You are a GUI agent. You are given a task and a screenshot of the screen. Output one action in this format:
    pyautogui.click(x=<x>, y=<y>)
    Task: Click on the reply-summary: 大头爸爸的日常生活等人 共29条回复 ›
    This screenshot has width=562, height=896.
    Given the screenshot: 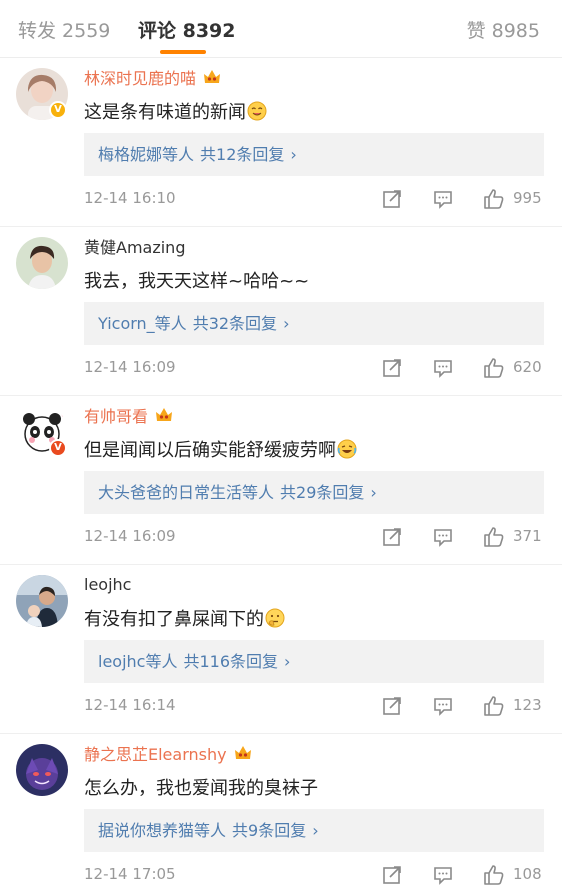 What is the action you would take?
    pyautogui.click(x=314, y=492)
    